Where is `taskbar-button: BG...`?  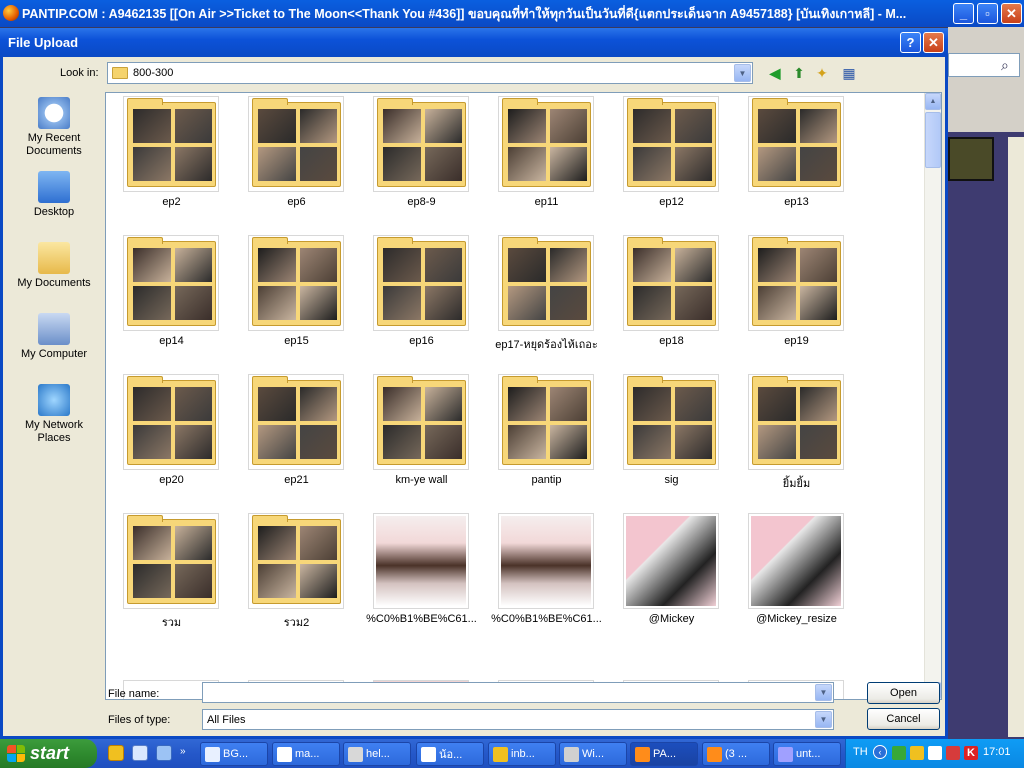 taskbar-button: BG... is located at coordinates (234, 754).